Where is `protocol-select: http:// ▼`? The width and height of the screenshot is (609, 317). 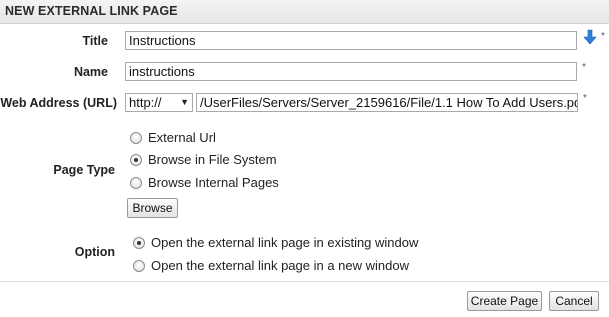 protocol-select: http:// ▼ is located at coordinates (159, 102).